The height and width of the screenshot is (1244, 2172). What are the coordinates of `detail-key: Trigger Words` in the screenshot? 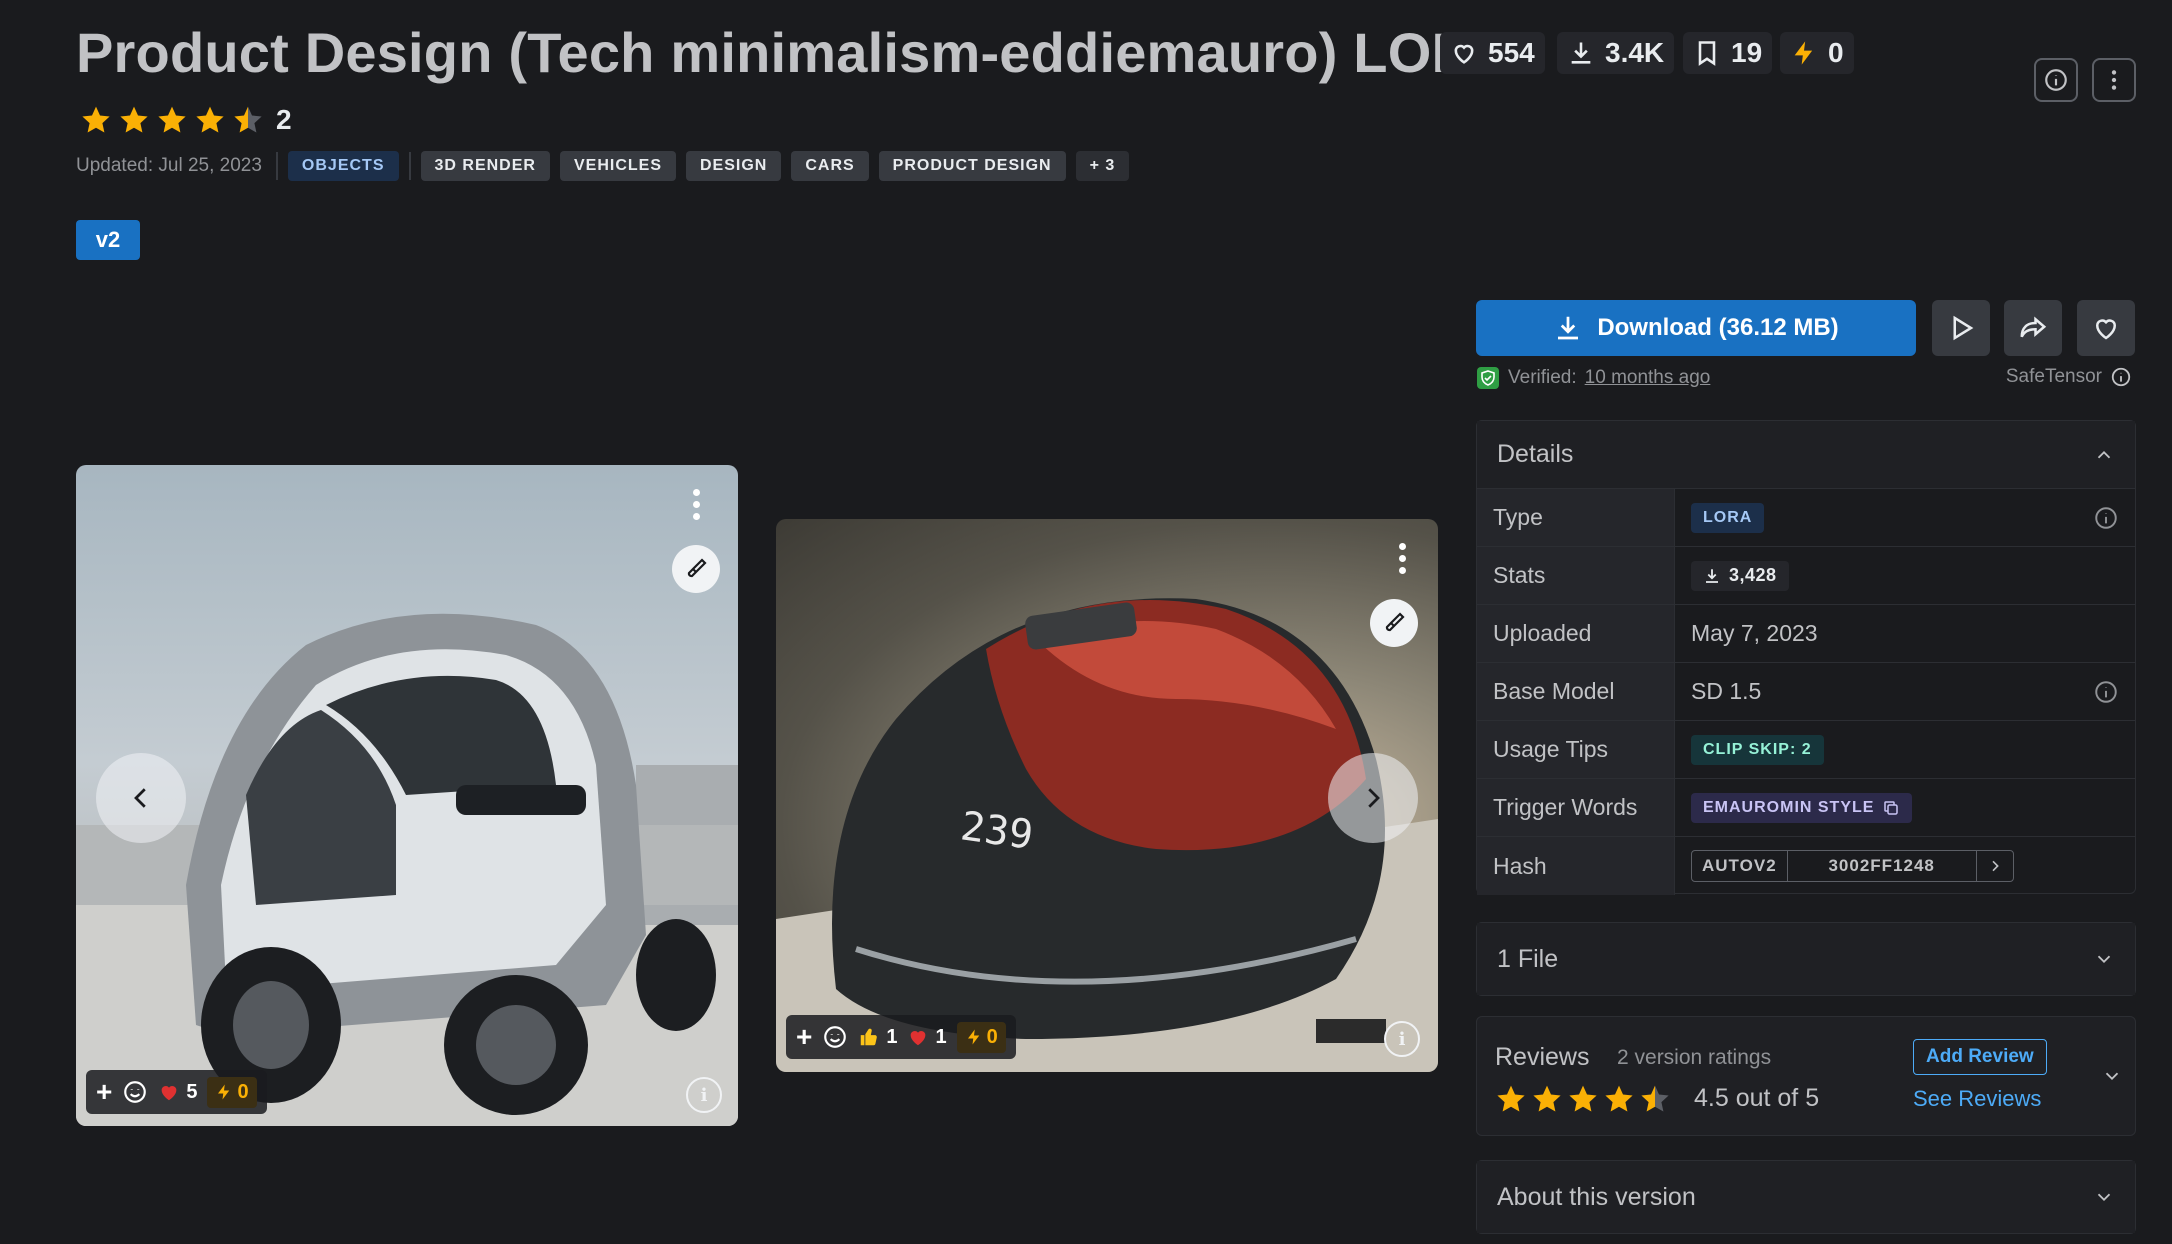 It's located at (1576, 807).